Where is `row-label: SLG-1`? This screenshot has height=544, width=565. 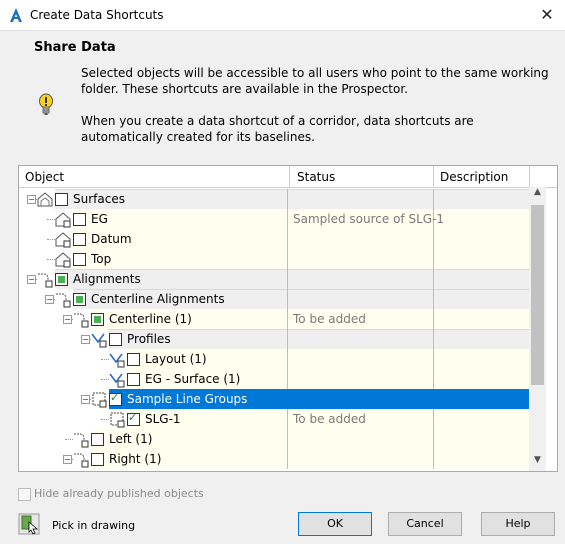
row-label: SLG-1 is located at coordinates (163, 419).